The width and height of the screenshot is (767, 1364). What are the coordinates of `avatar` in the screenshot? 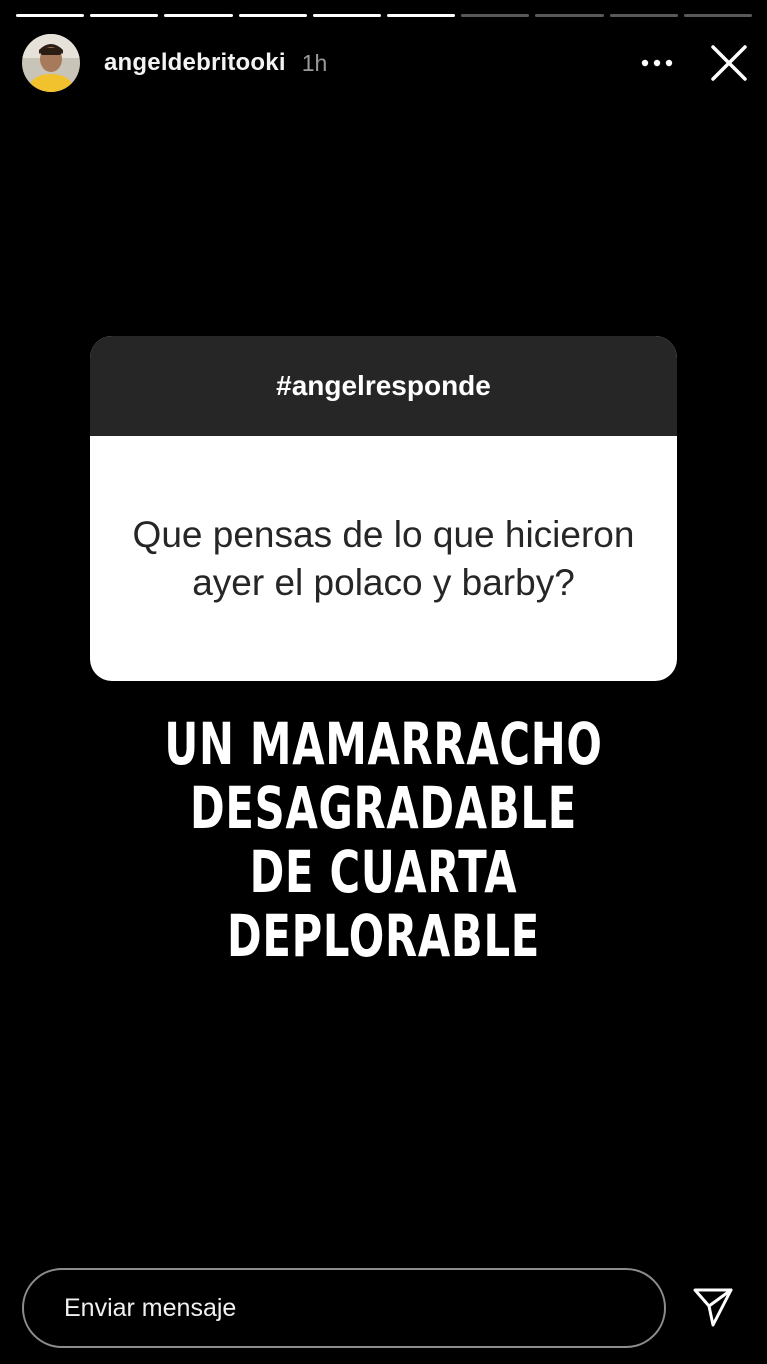 It's located at (51, 63).